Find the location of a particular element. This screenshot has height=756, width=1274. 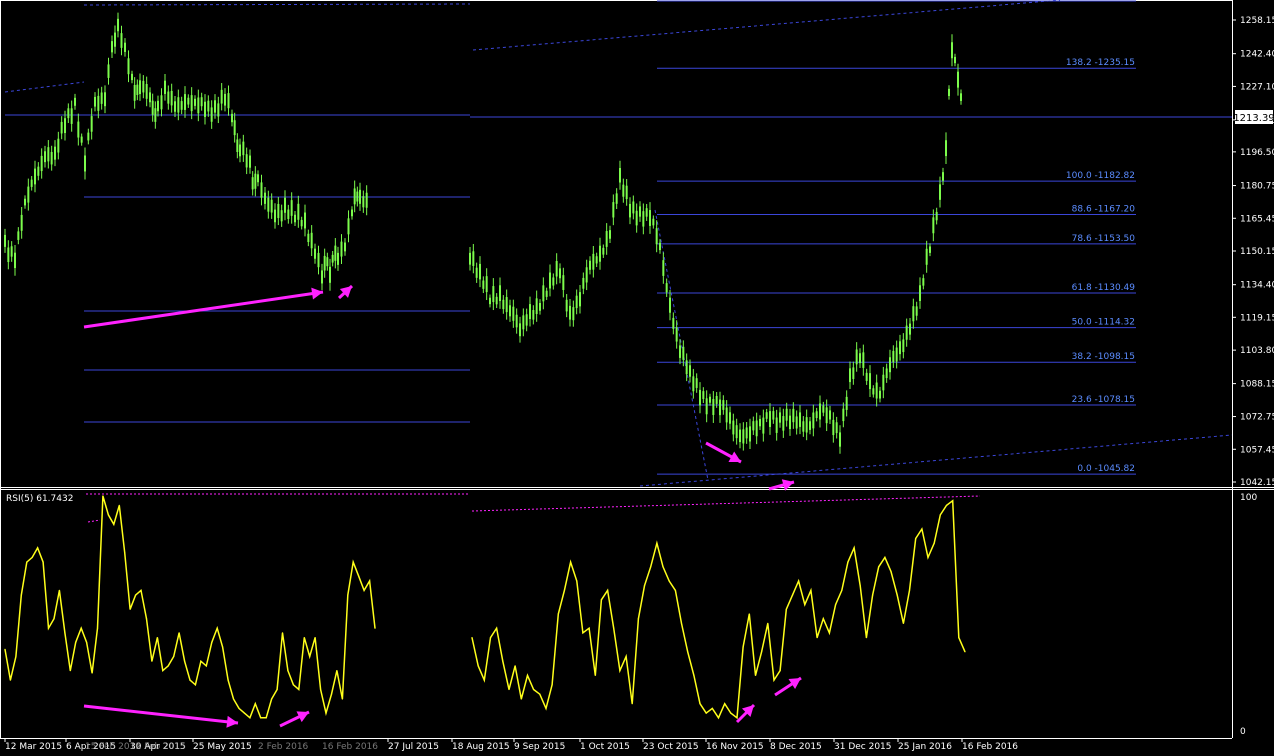

price-tick-label: 1258.15 is located at coordinates (1257, 21).